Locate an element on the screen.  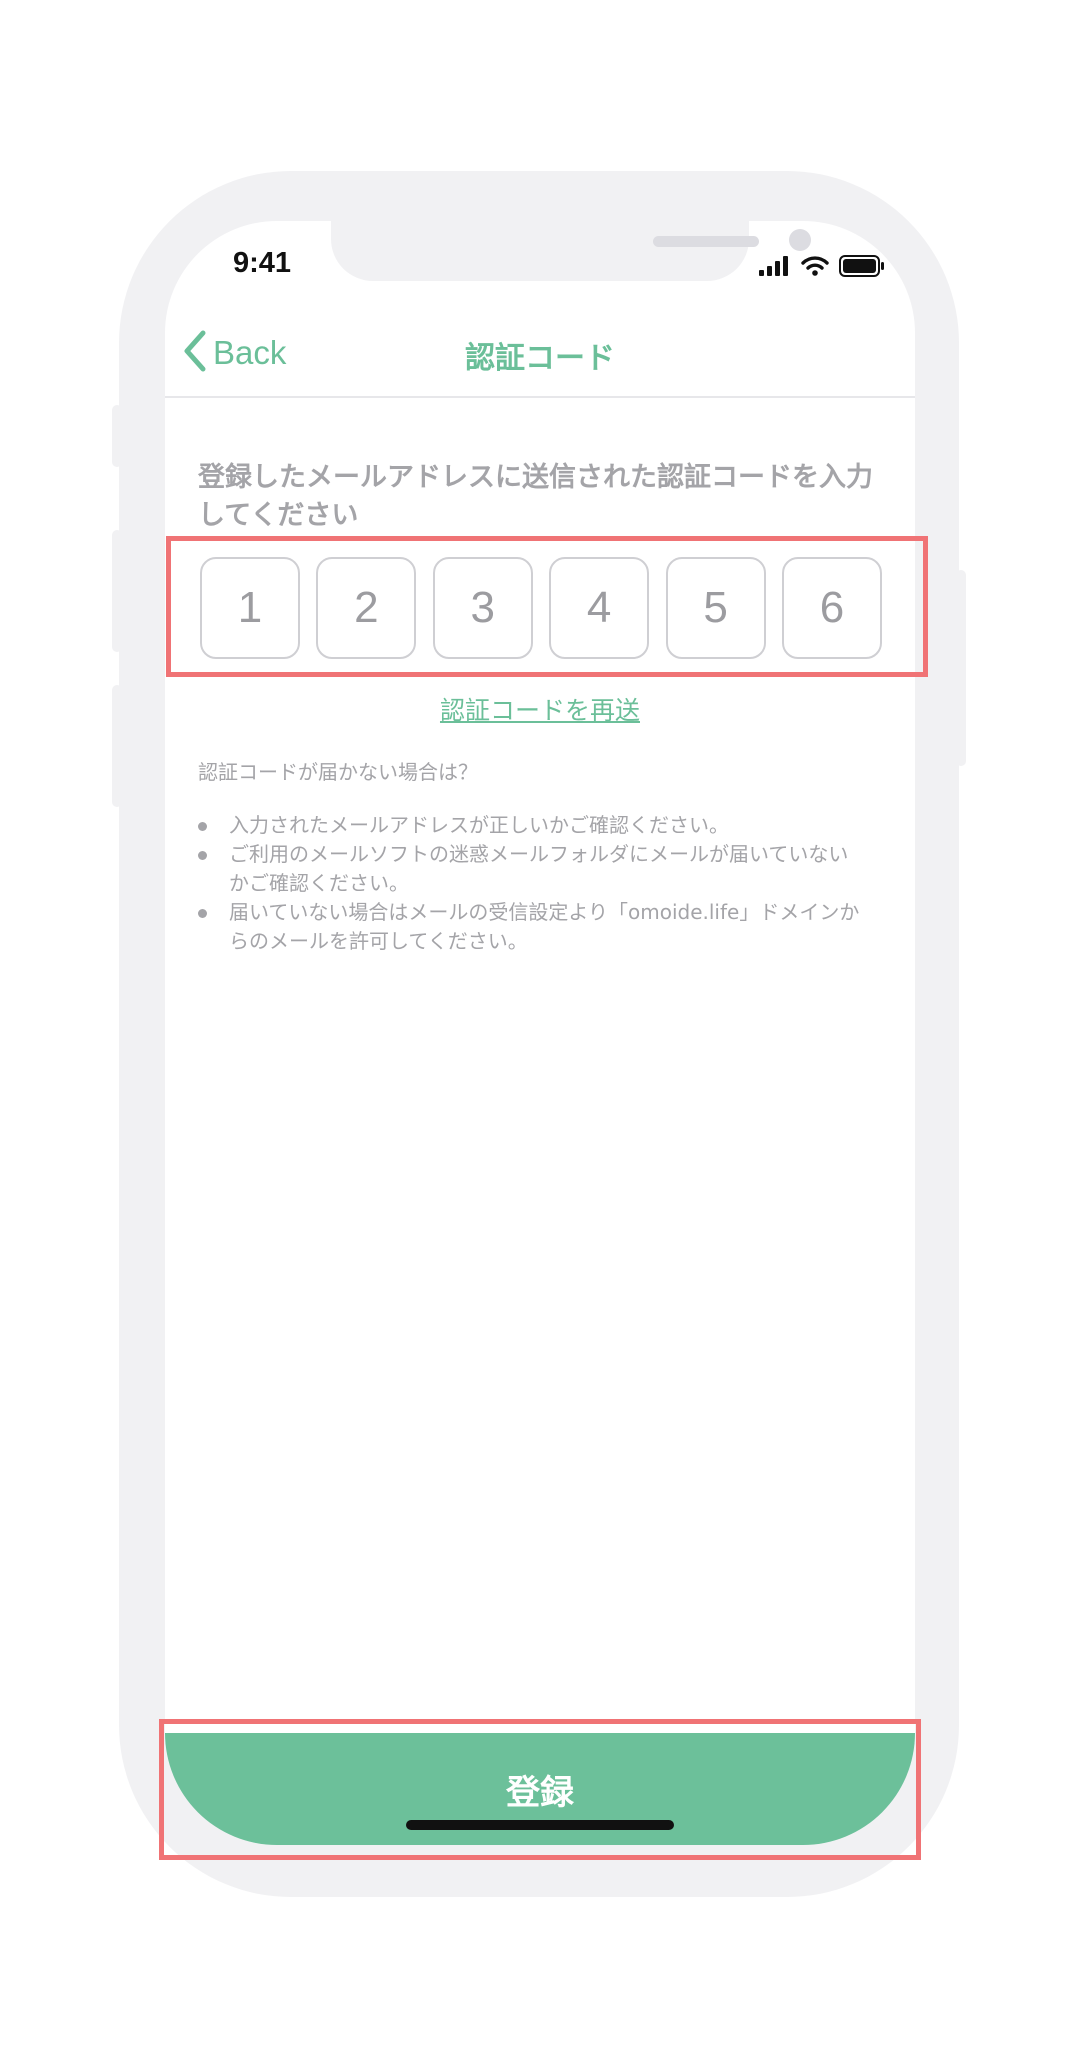
help-item-text: 入力されたメールアドレスが正しいかご確認ください。 is located at coordinates (479, 825).